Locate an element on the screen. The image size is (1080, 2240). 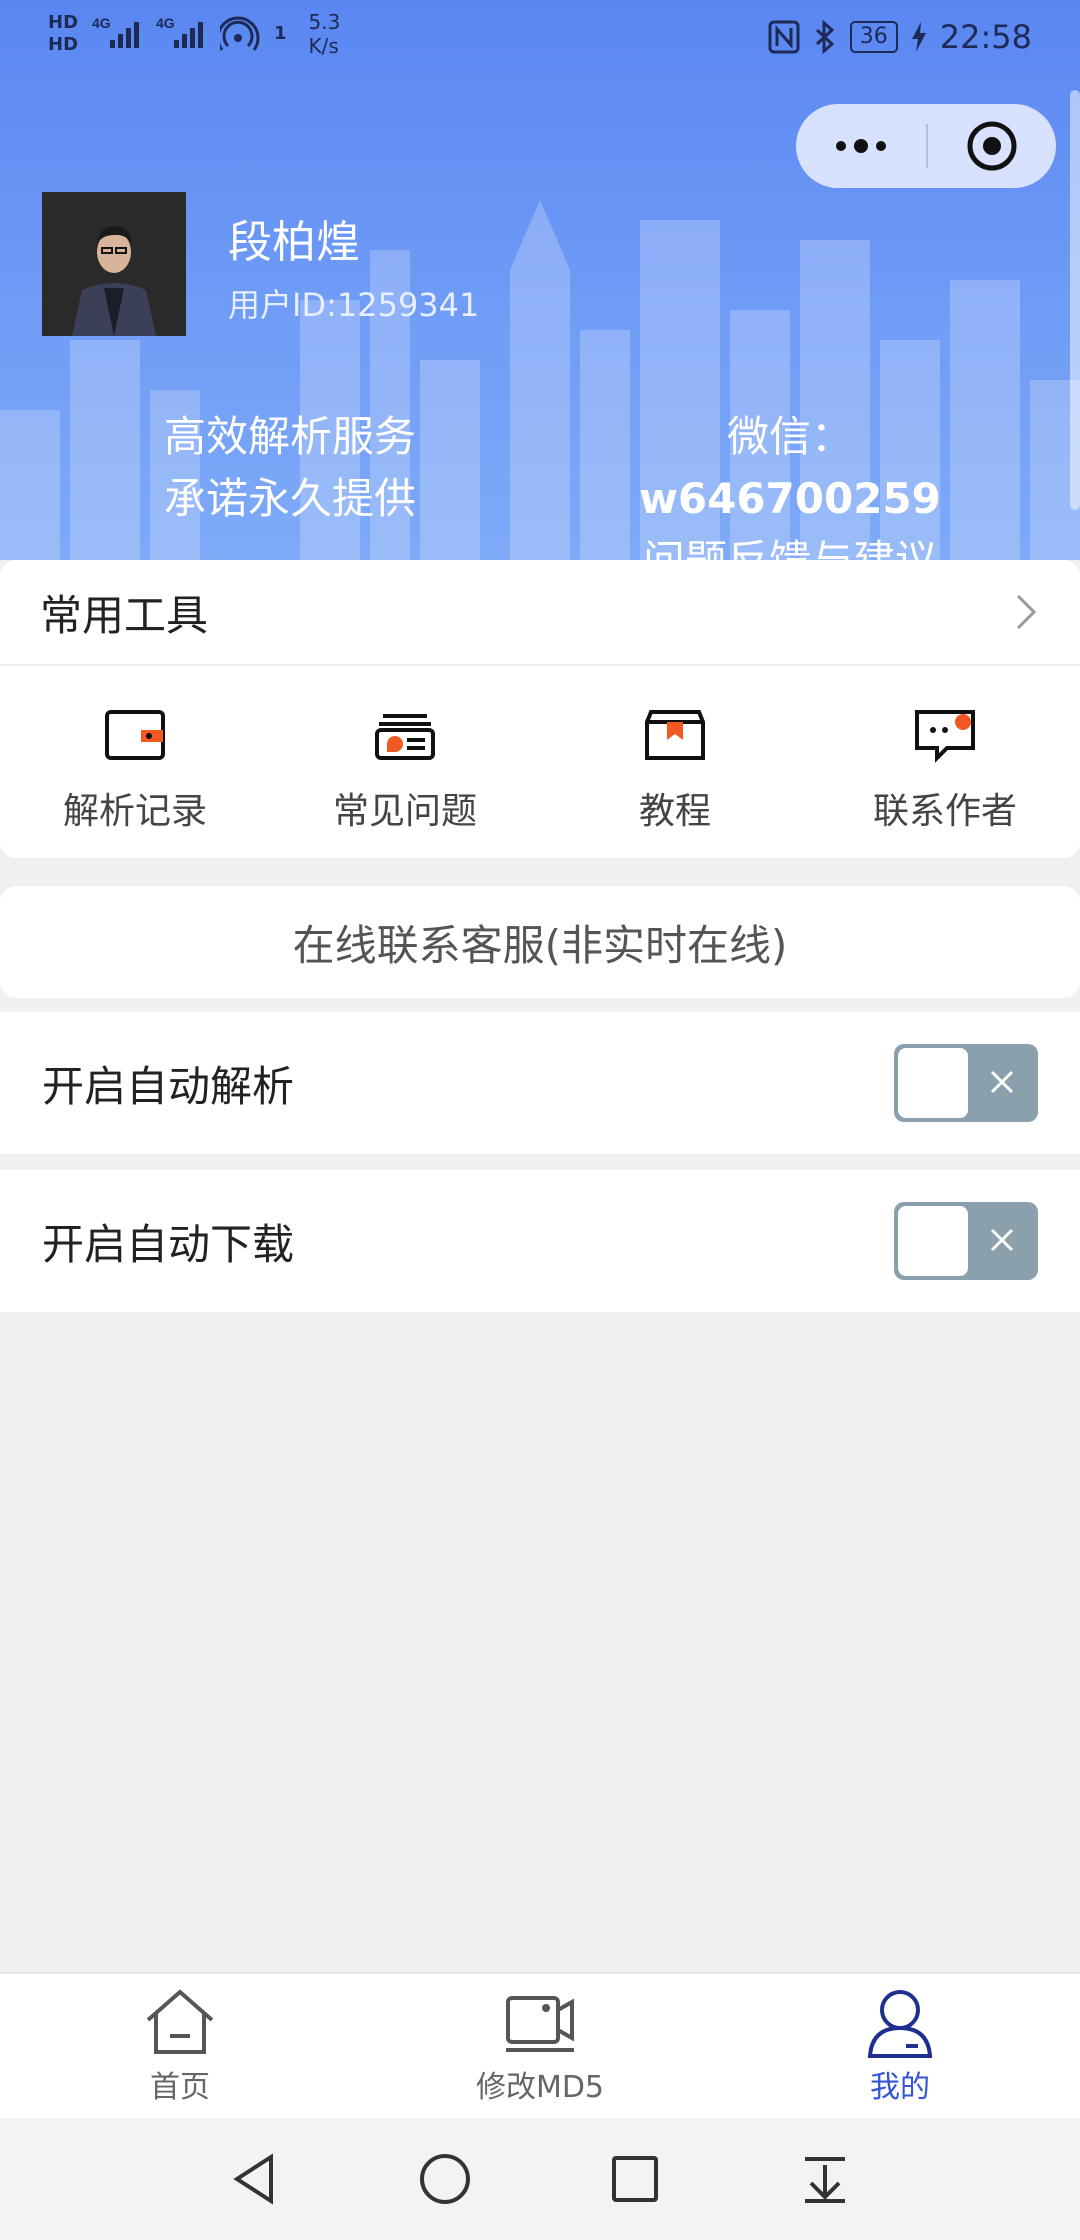
tools-grid: 解析记录 常见问题 教程 联系作者 is located at coordinates (540, 761).